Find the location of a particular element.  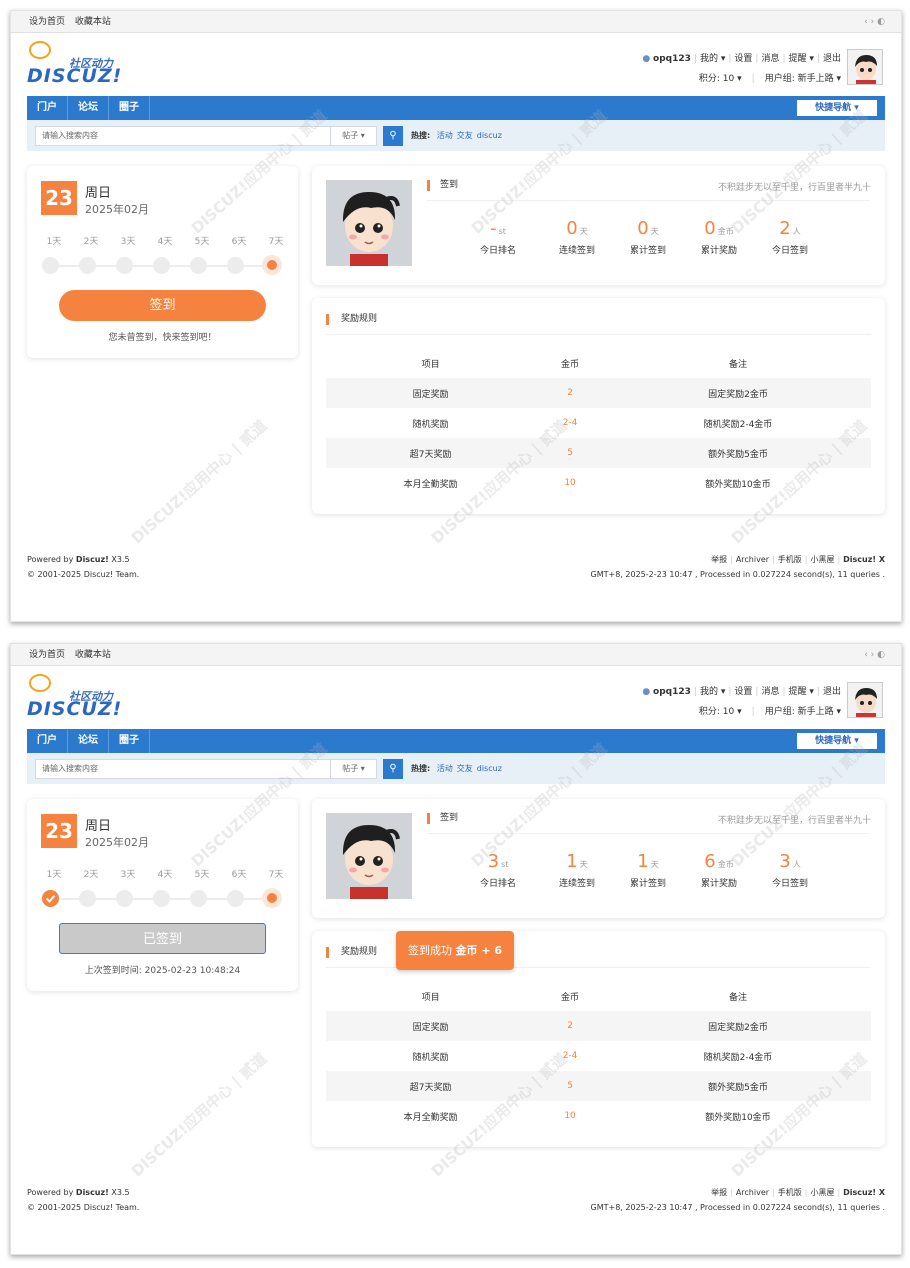

check-icon is located at coordinates (50, 898).